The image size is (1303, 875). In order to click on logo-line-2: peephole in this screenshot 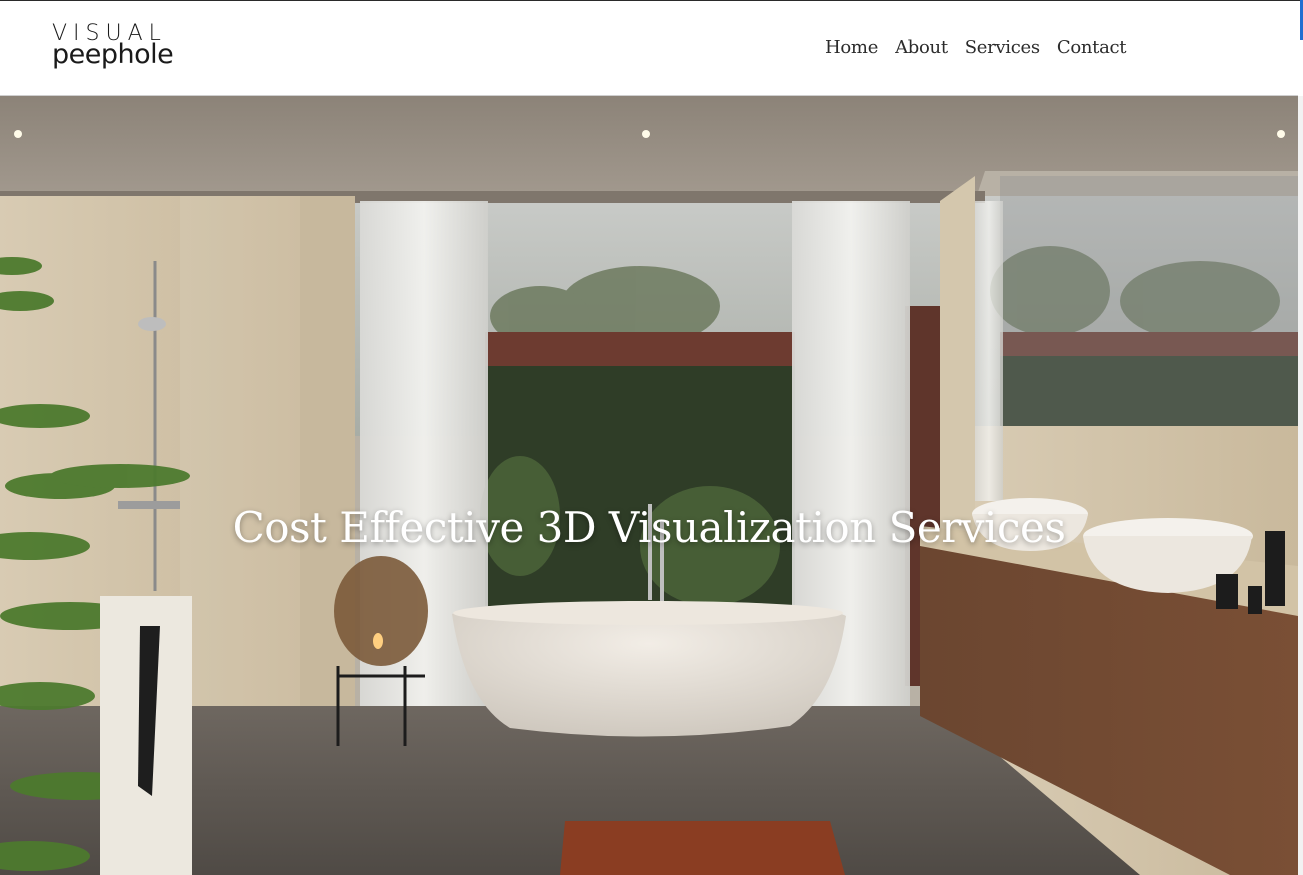, I will do `click(113, 54)`.